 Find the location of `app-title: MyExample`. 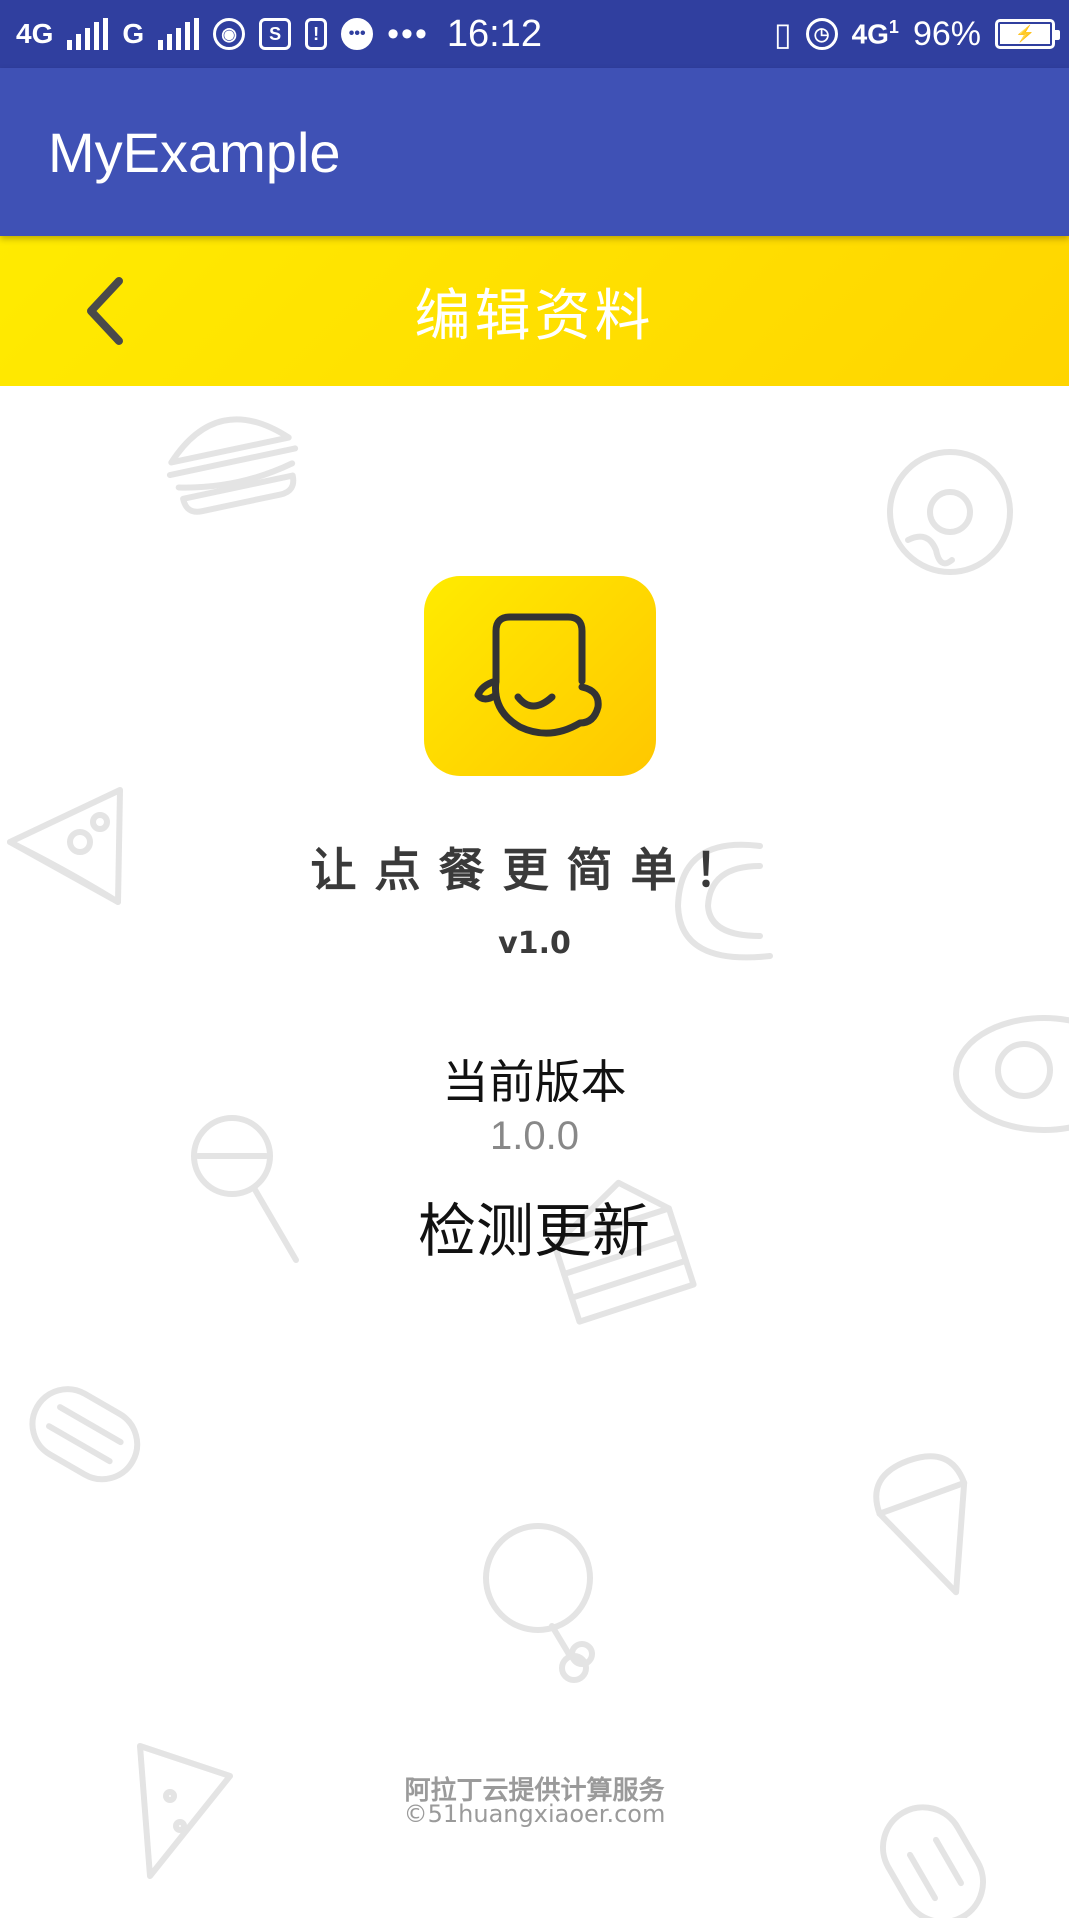

app-title: MyExample is located at coordinates (194, 152).